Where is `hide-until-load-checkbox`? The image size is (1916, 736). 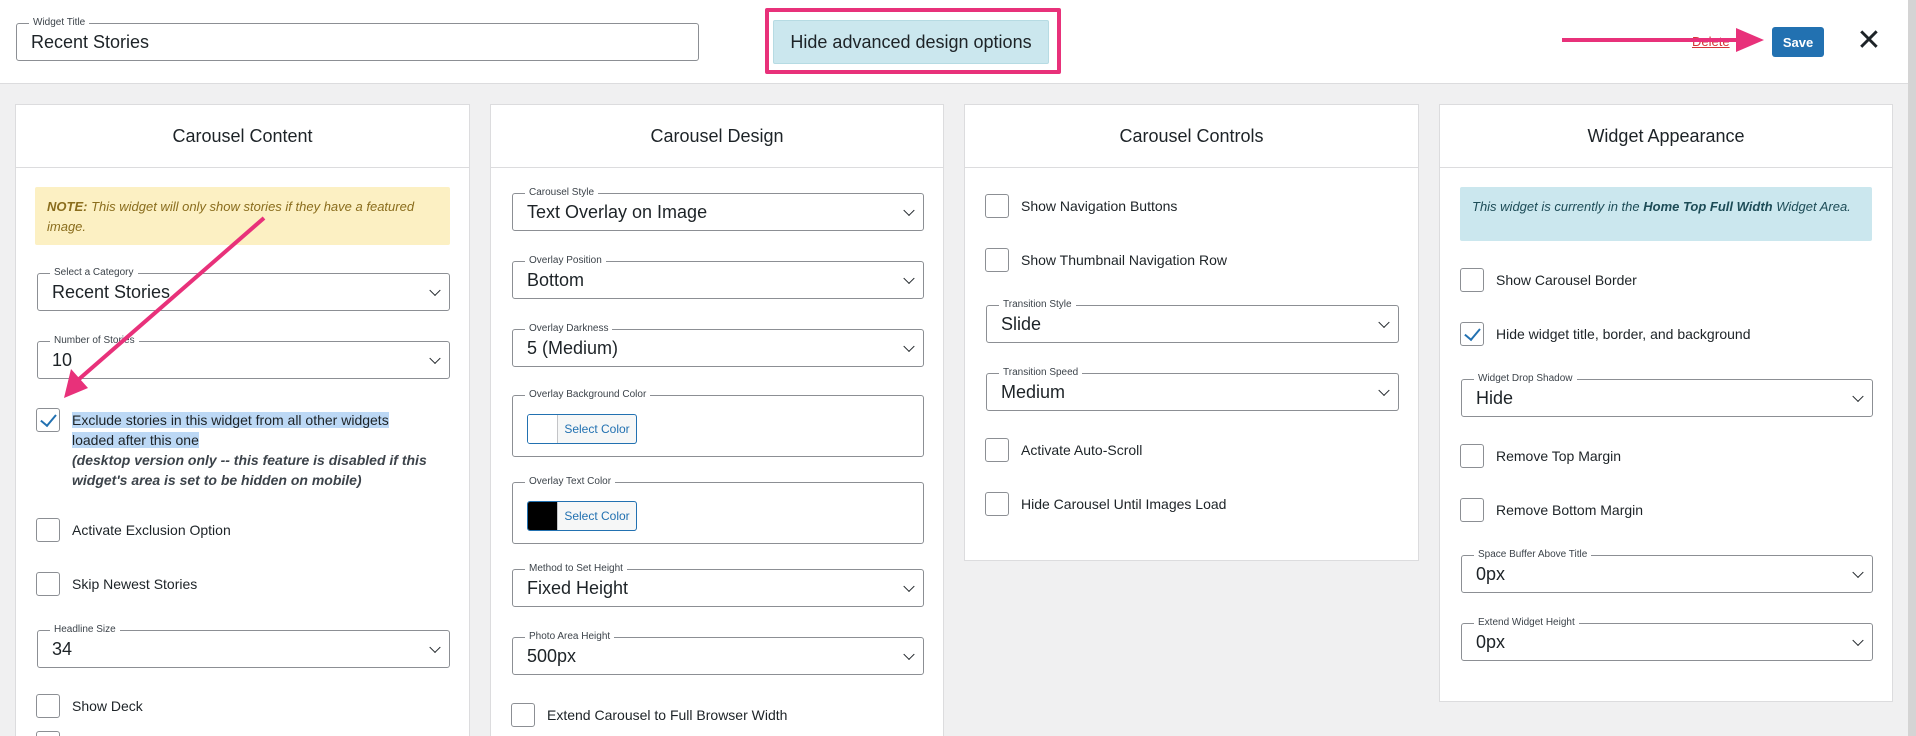
hide-until-load-checkbox is located at coordinates (997, 504).